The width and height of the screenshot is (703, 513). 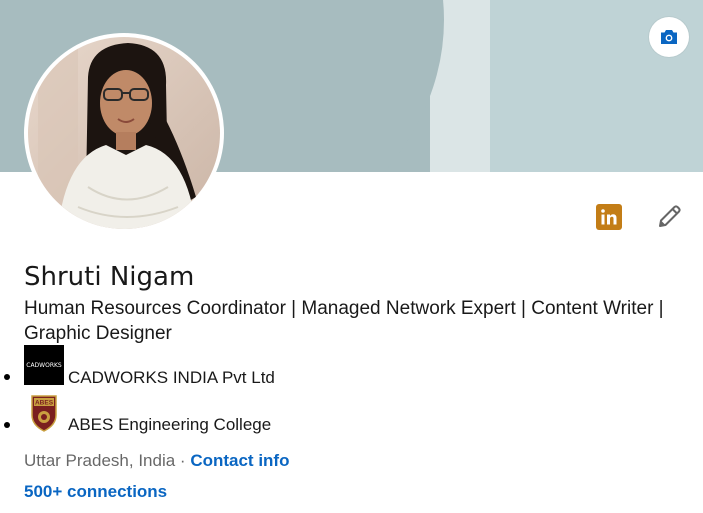 I want to click on profile-location-line: Uttar Pradesh, India · Contact info, so click(x=156, y=461).